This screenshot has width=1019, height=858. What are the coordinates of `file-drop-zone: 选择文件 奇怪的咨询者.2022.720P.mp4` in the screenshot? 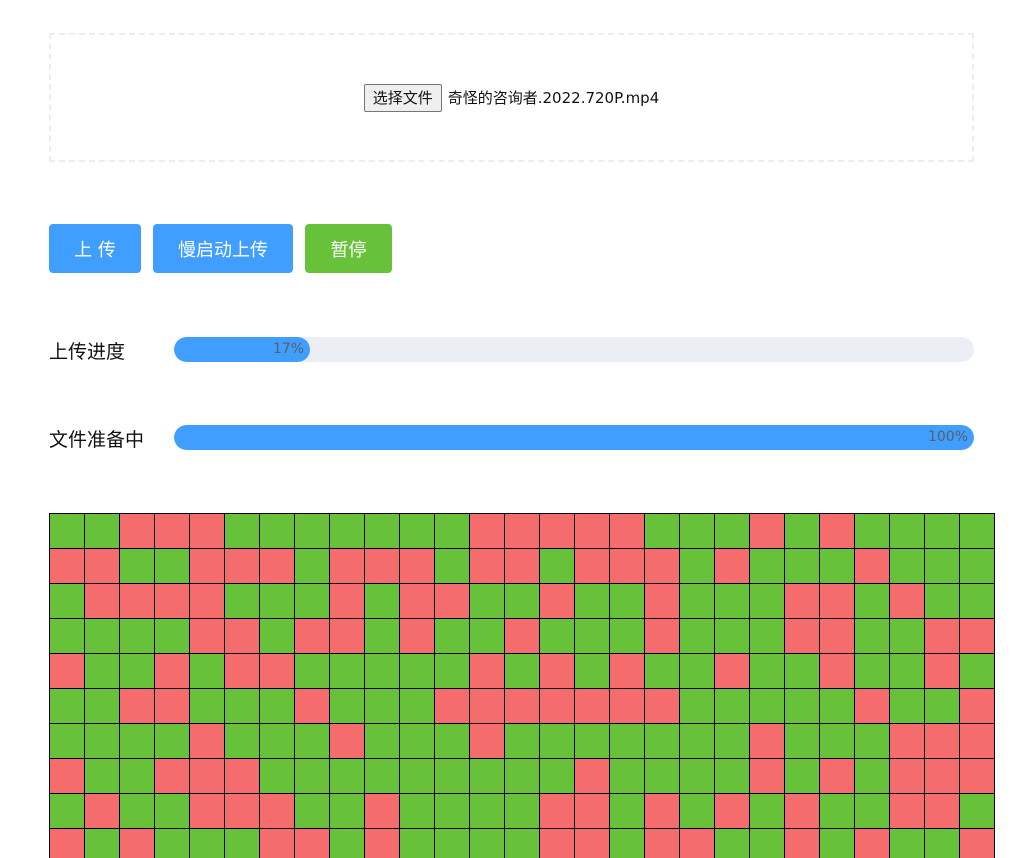 It's located at (511, 97).